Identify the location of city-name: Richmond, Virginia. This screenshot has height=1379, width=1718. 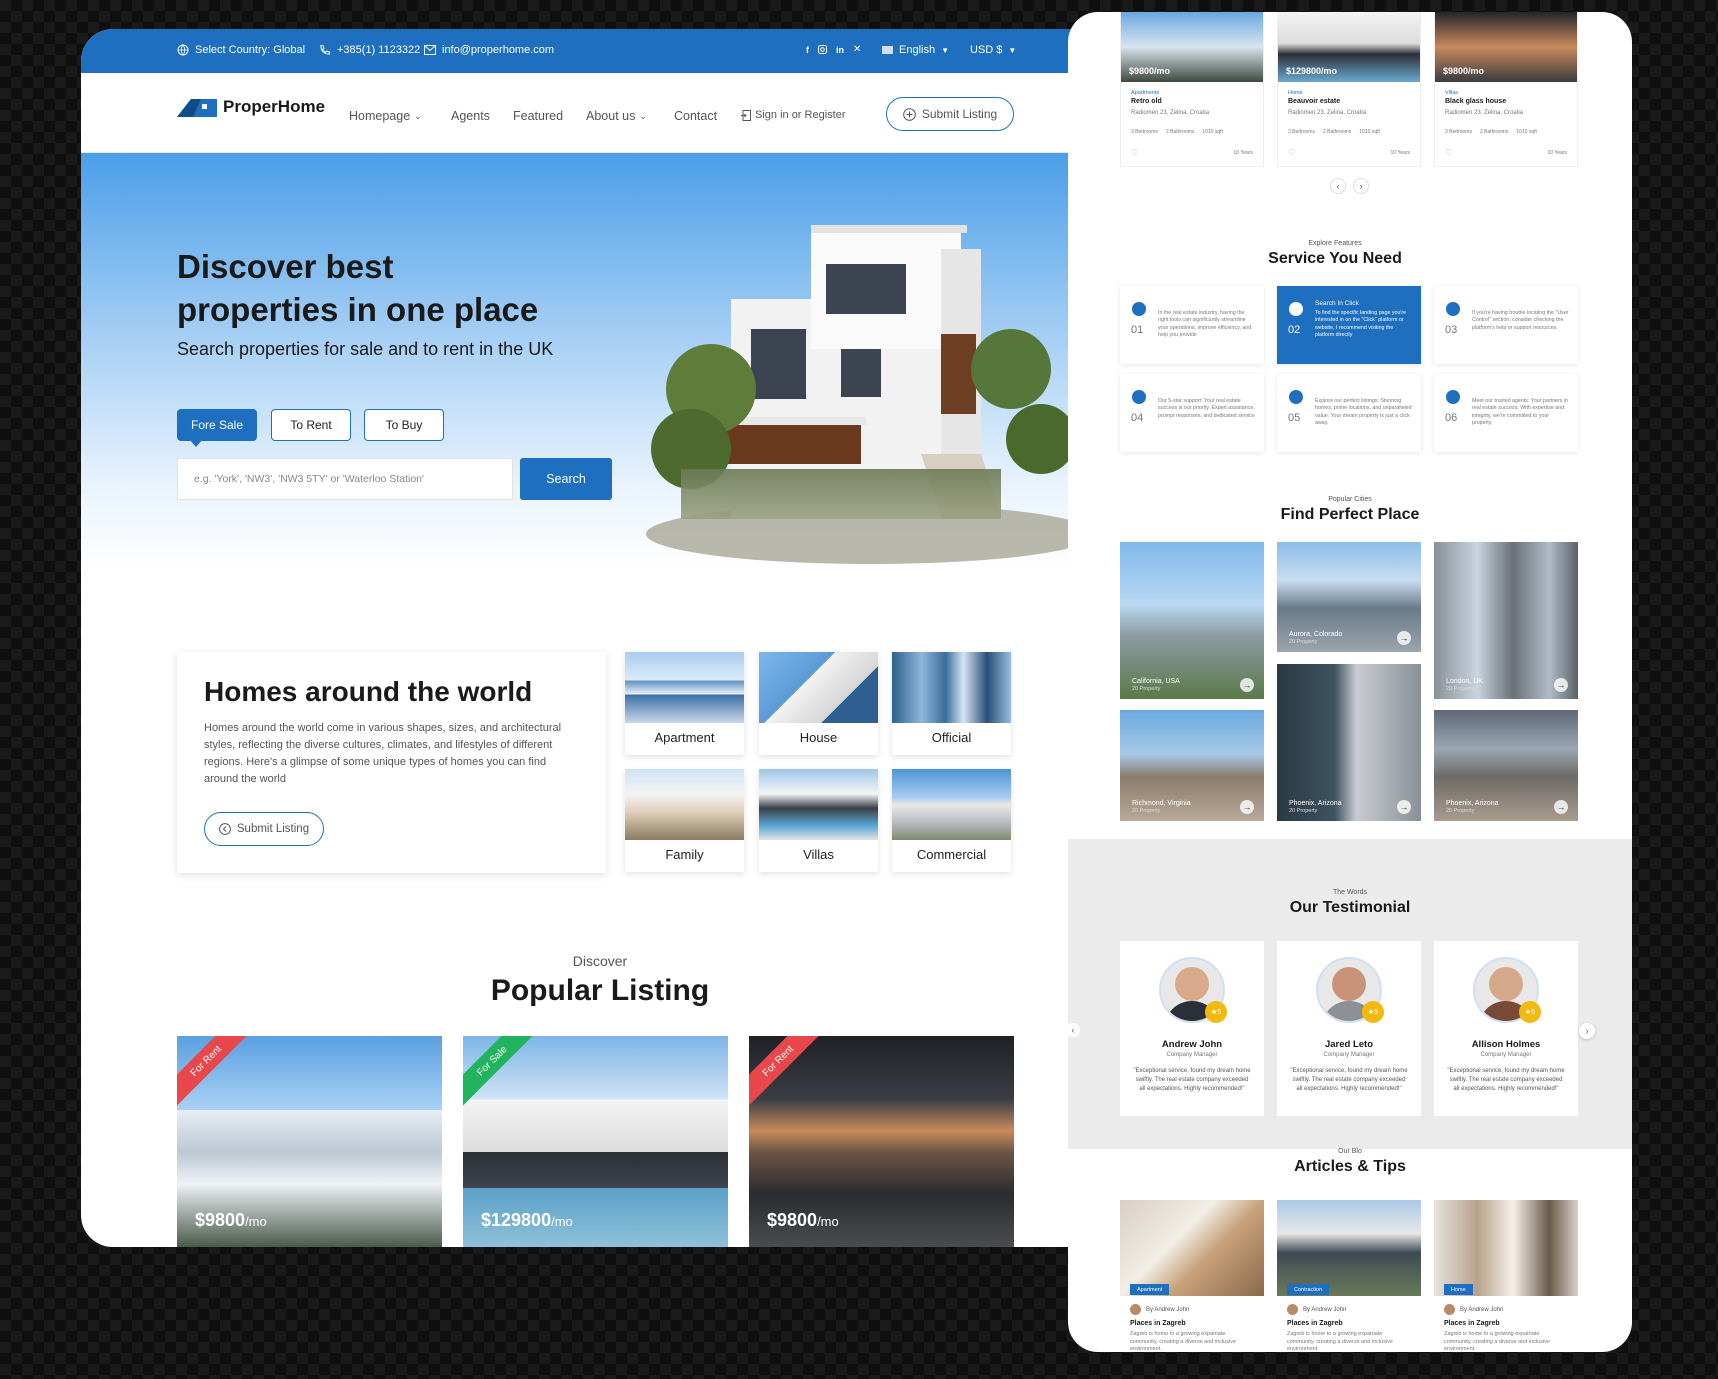
(1161, 803).